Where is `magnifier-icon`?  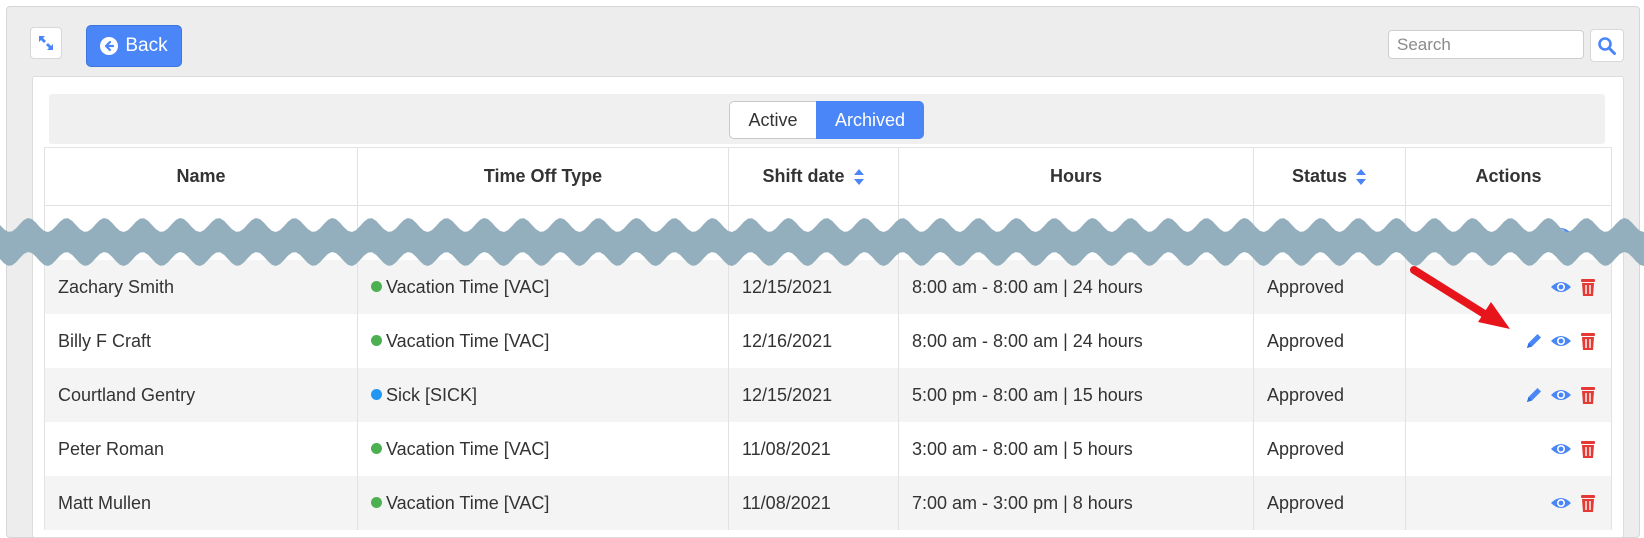
magnifier-icon is located at coordinates (1607, 45).